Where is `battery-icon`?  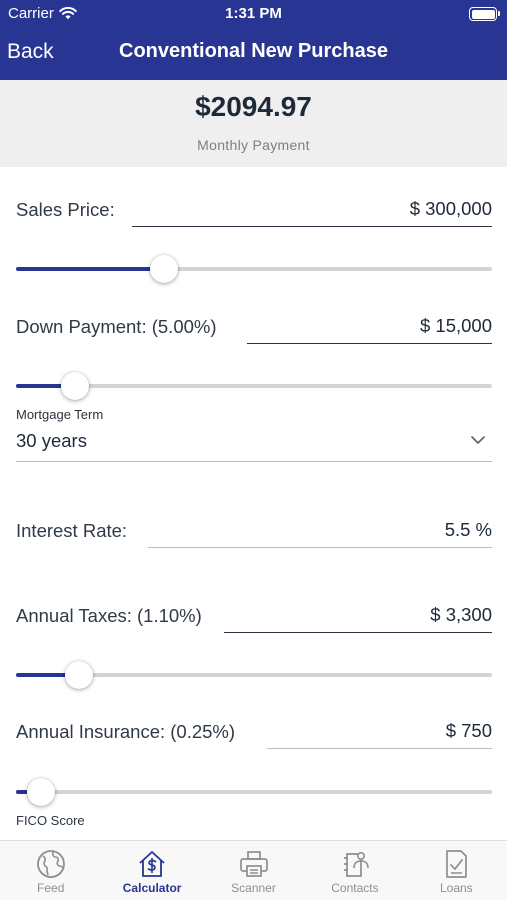 battery-icon is located at coordinates (484, 14).